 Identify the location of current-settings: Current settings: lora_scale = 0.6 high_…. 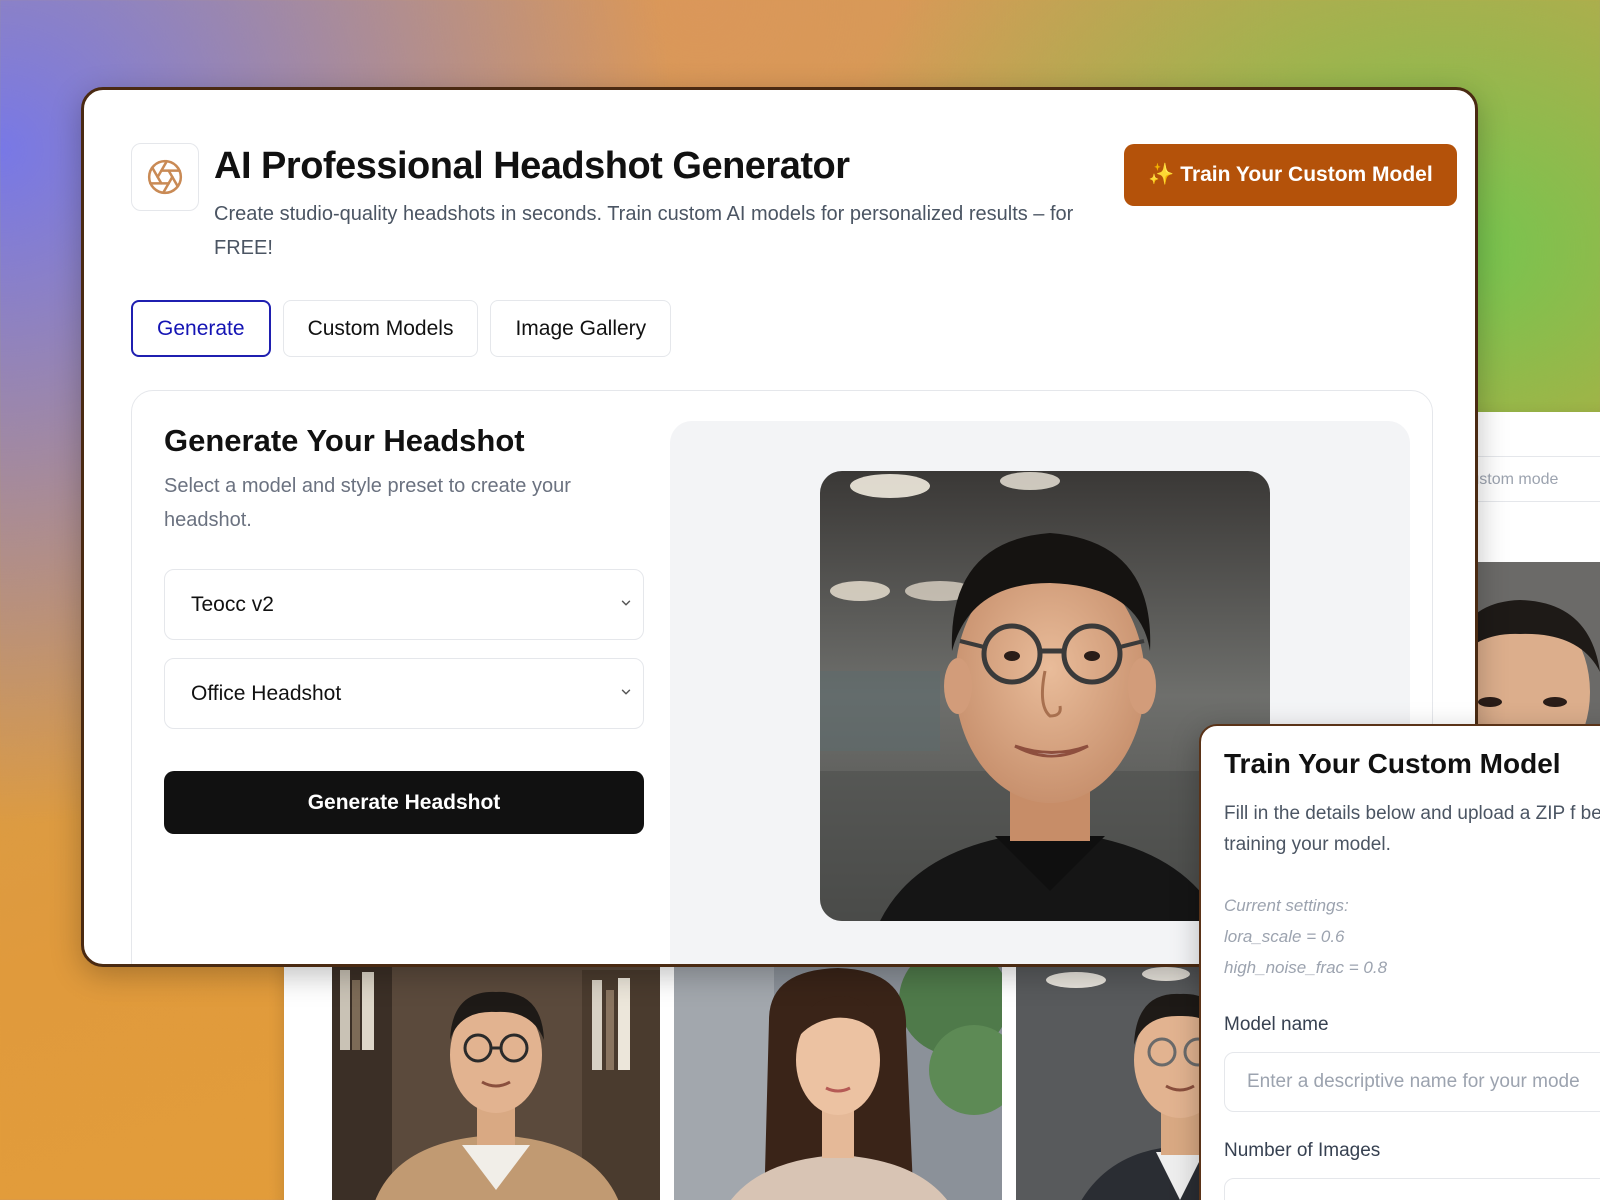
(1305, 936).